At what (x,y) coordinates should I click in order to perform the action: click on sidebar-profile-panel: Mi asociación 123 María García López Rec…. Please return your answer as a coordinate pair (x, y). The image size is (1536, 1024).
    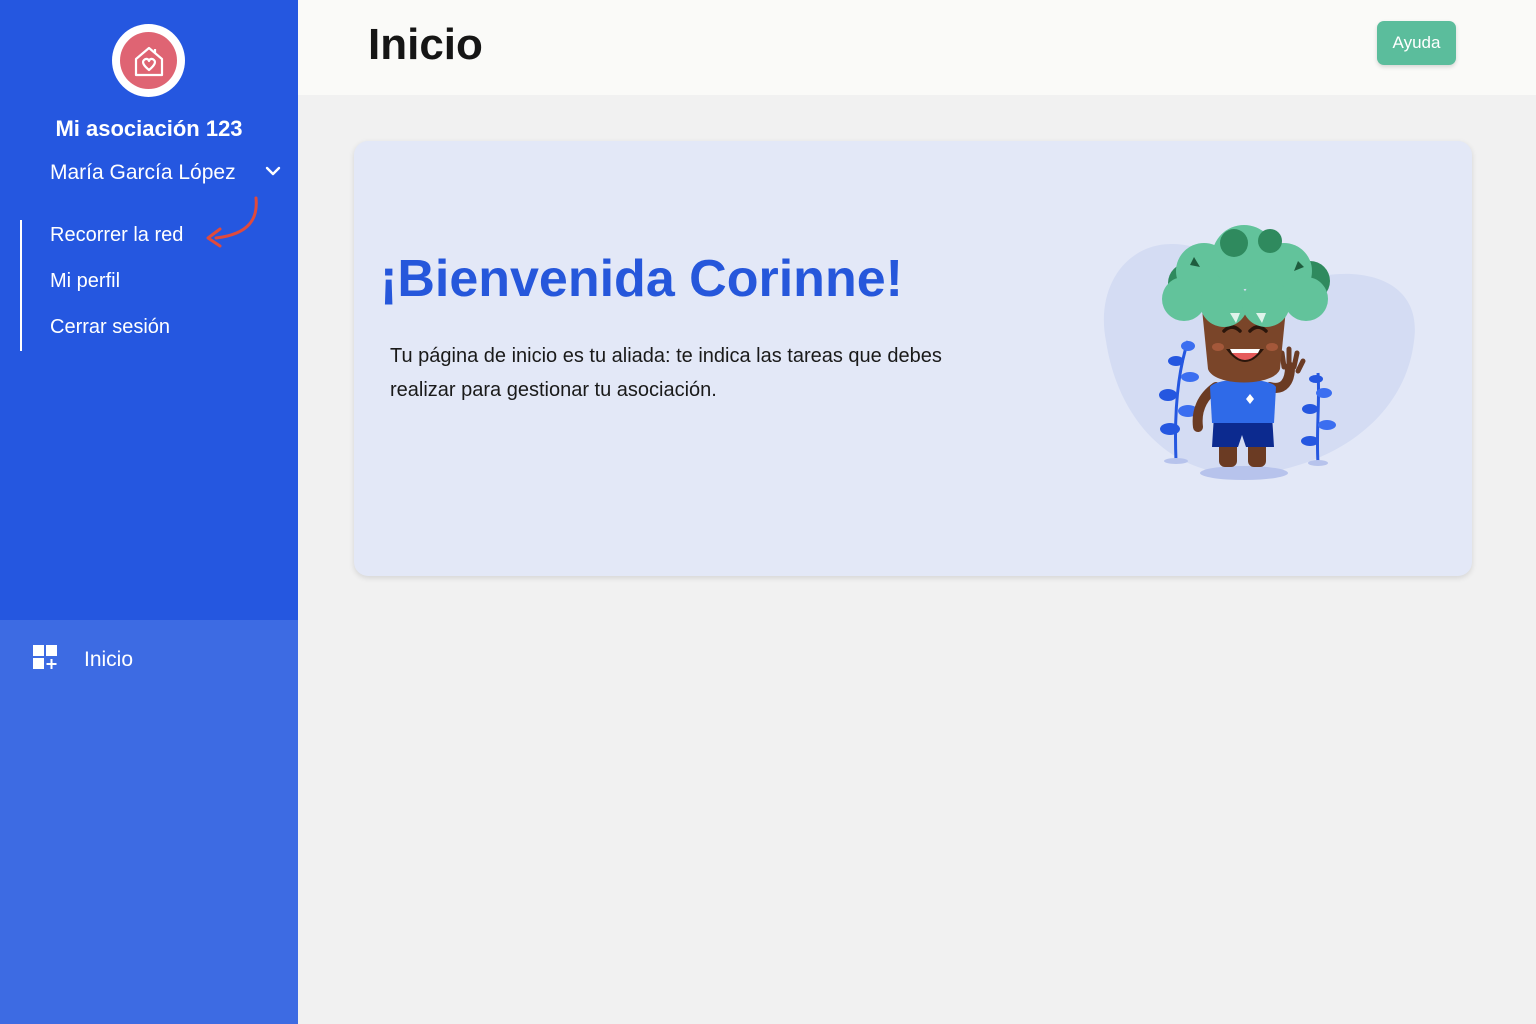
    Looking at the image, I should click on (149, 310).